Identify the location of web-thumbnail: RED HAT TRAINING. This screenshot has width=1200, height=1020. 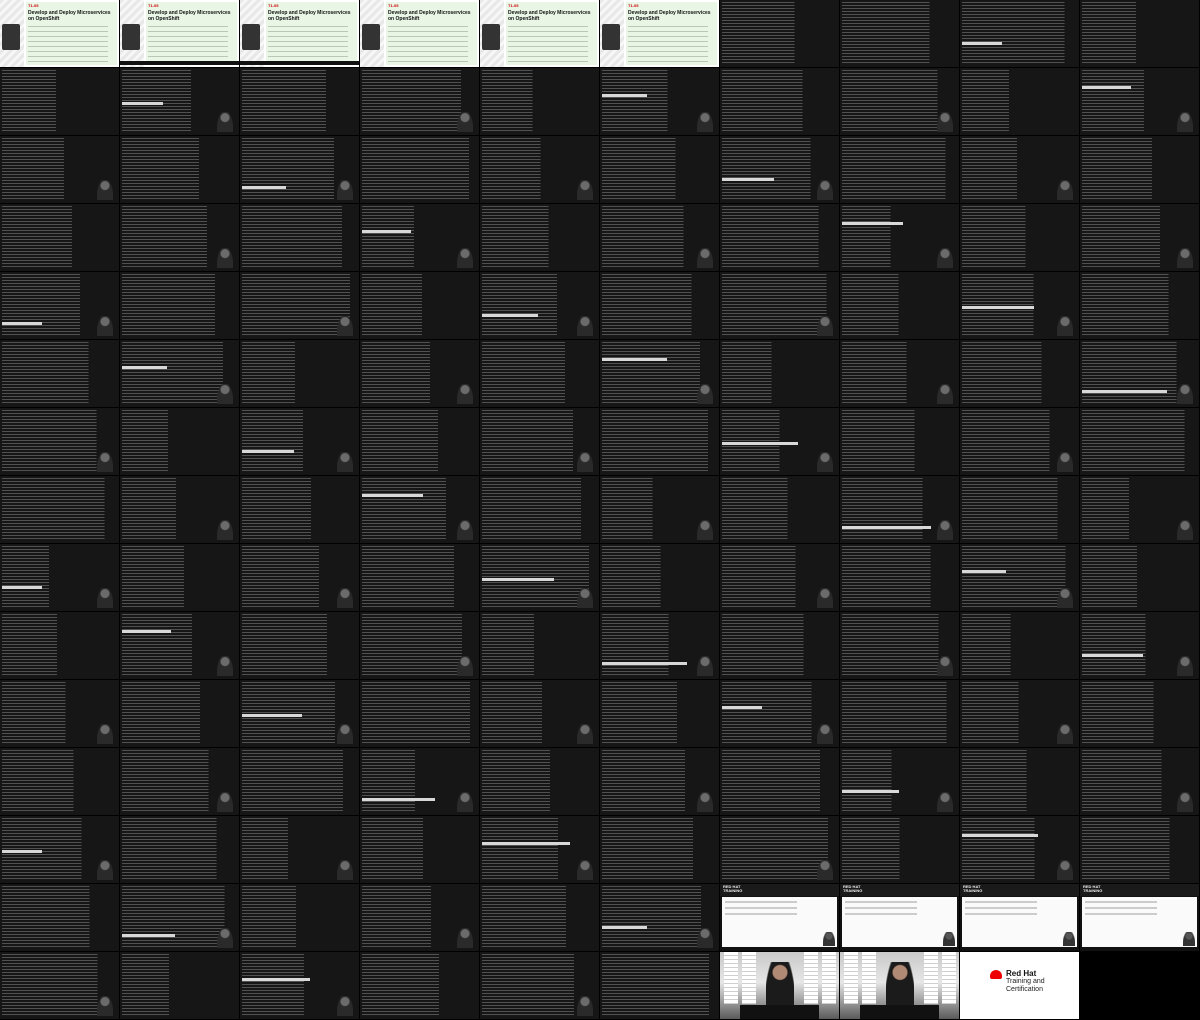
(900, 918).